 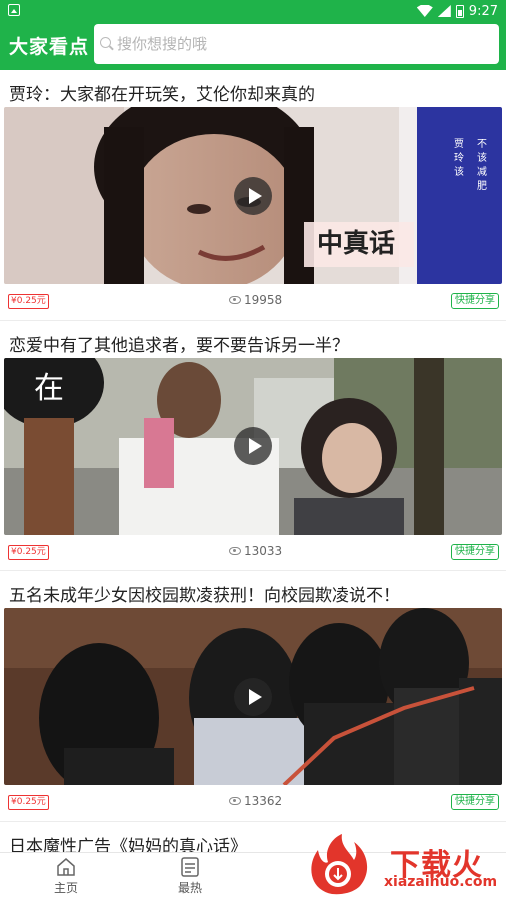 I want to click on nav-hot: 最热, so click(x=190, y=876).